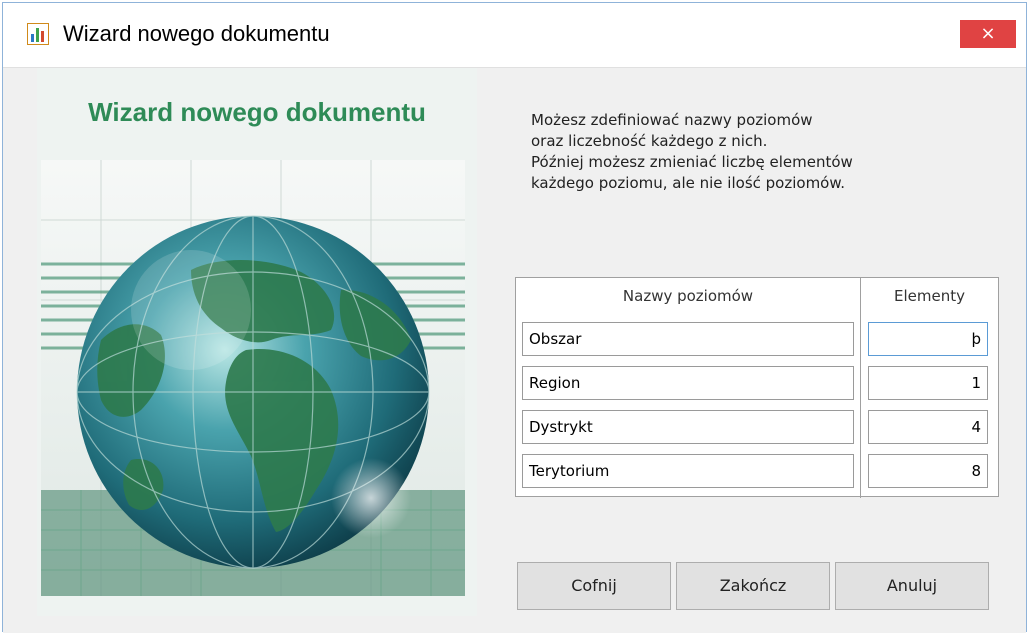 Image resolution: width=1029 pixels, height=636 pixels. Describe the element at coordinates (196, 33) in the screenshot. I see `window-title: Wizard nowego dokumentu` at that location.